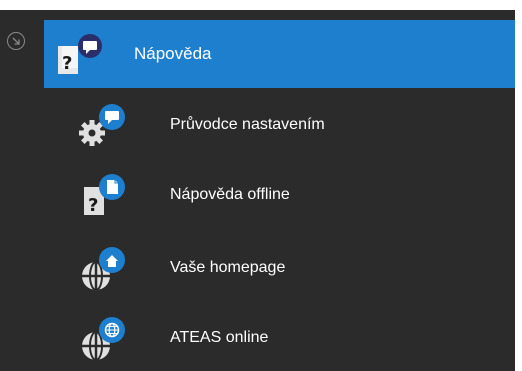 The width and height of the screenshot is (522, 371). What do you see at coordinates (230, 194) in the screenshot?
I see `menu-item-label: Nápověda offline` at bounding box center [230, 194].